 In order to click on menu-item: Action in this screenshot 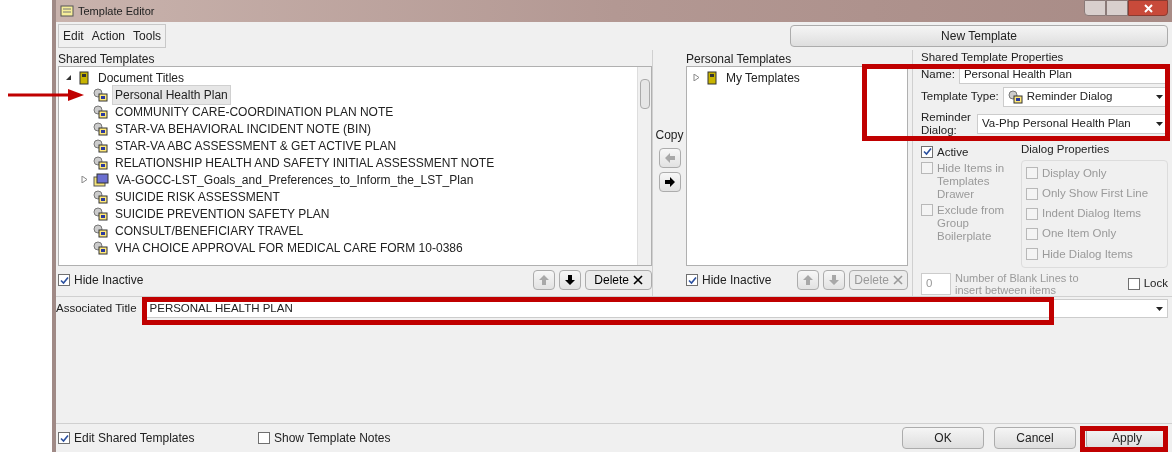, I will do `click(108, 36)`.